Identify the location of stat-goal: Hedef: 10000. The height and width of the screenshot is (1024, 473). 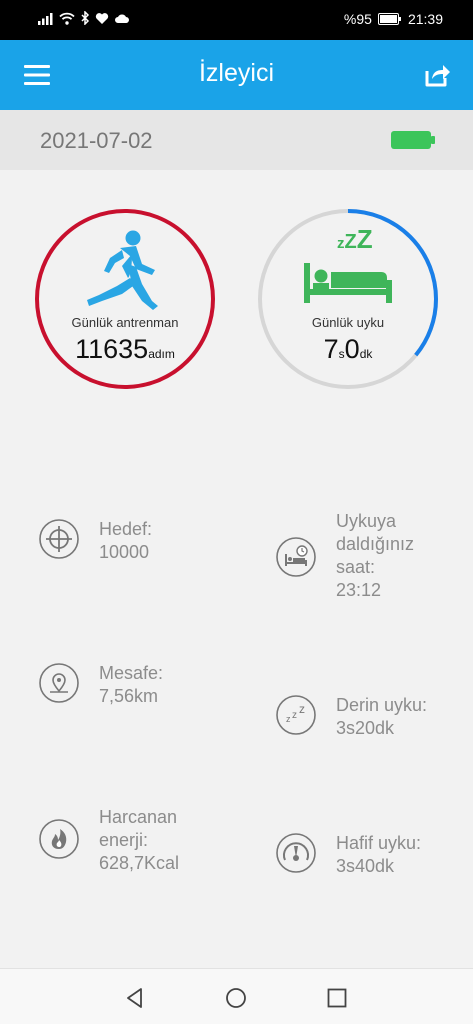
(95, 541).